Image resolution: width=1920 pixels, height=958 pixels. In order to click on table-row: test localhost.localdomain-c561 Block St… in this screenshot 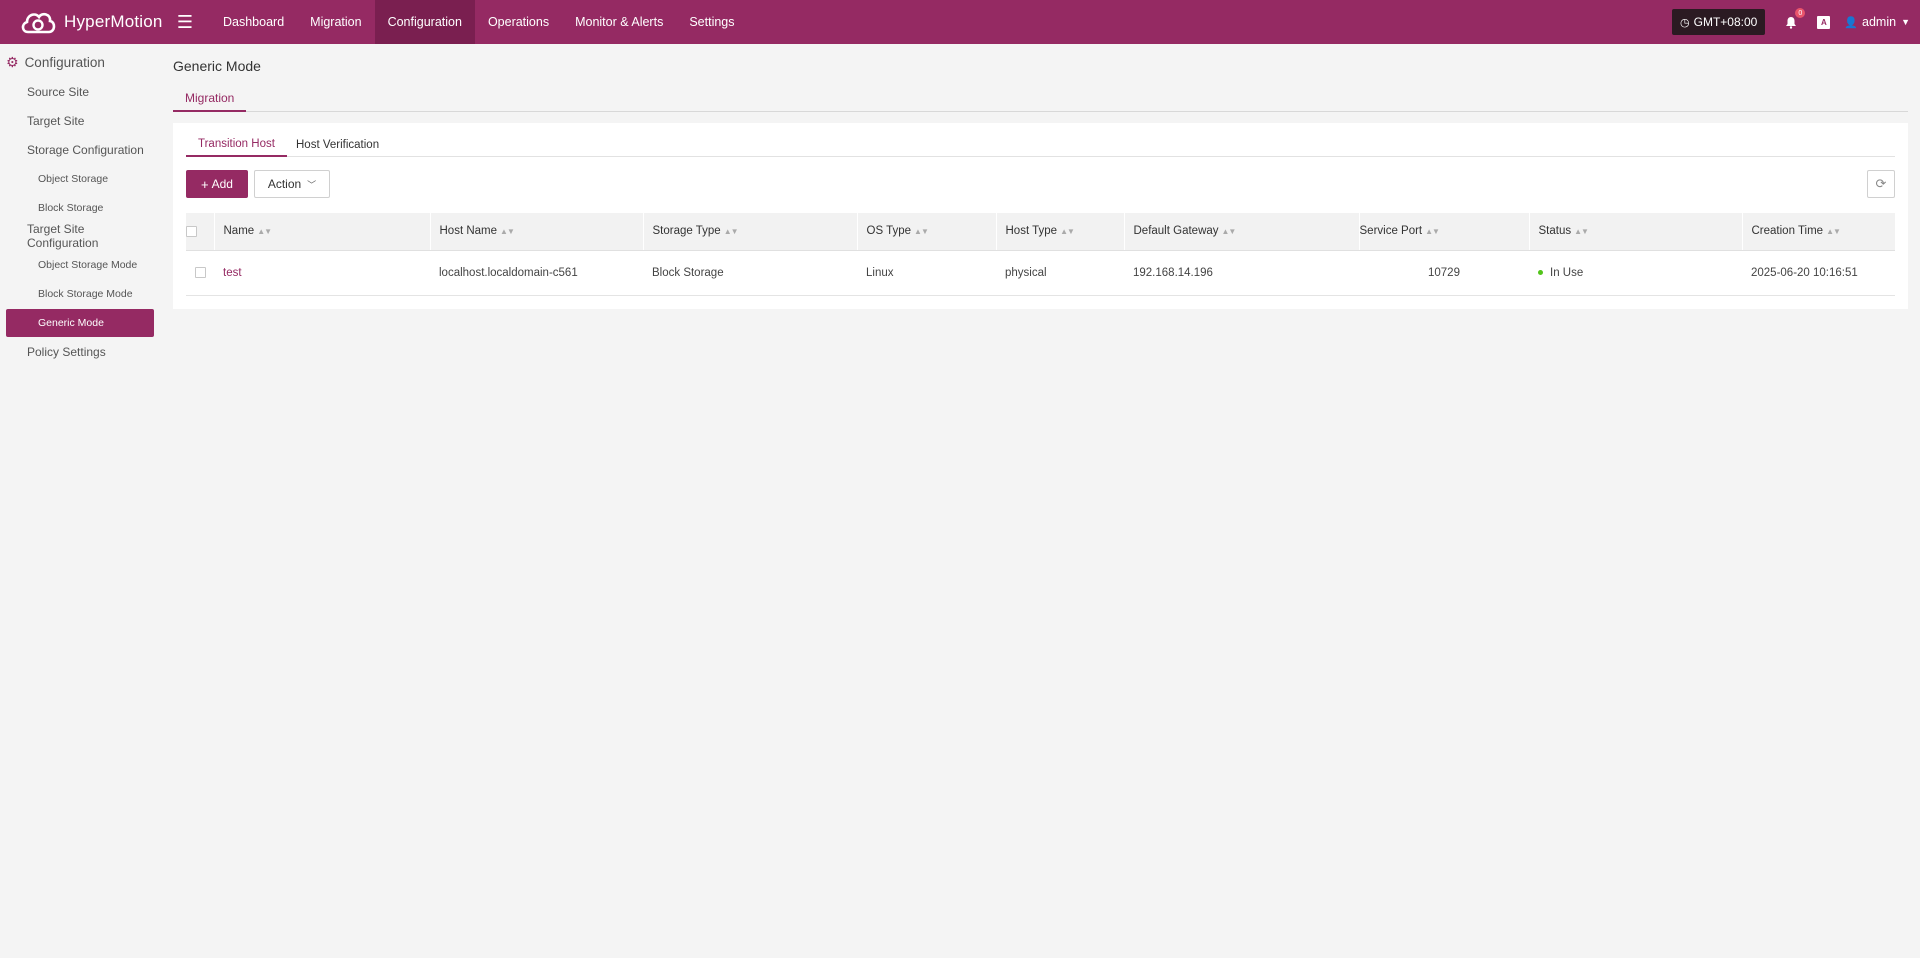, I will do `click(1040, 273)`.